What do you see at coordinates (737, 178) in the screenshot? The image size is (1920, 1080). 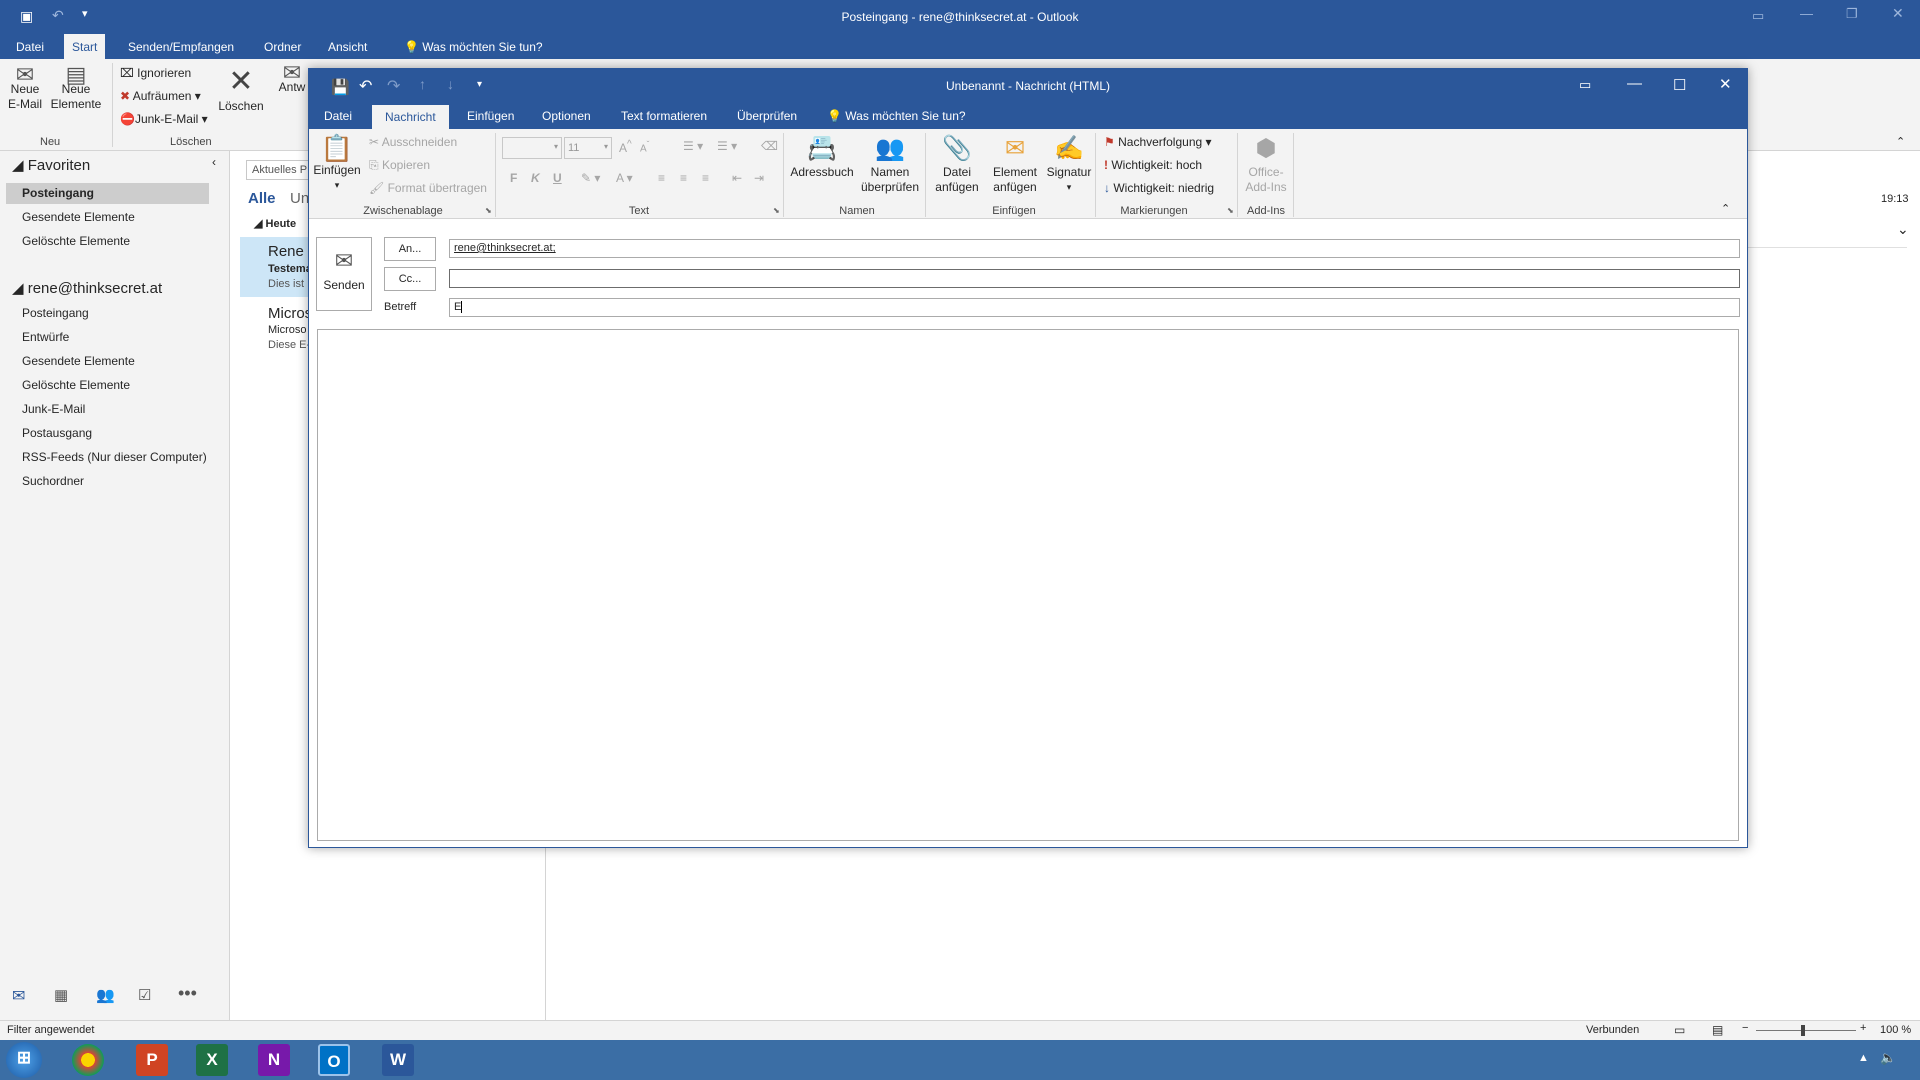 I see `decrease-indent-icon: ⇤` at bounding box center [737, 178].